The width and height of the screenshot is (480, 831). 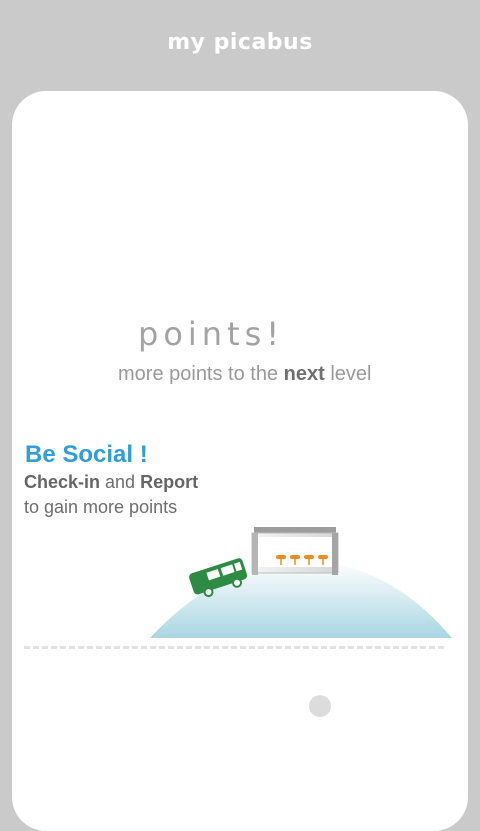 What do you see at coordinates (169, 482) in the screenshot?
I see `report-label: Report` at bounding box center [169, 482].